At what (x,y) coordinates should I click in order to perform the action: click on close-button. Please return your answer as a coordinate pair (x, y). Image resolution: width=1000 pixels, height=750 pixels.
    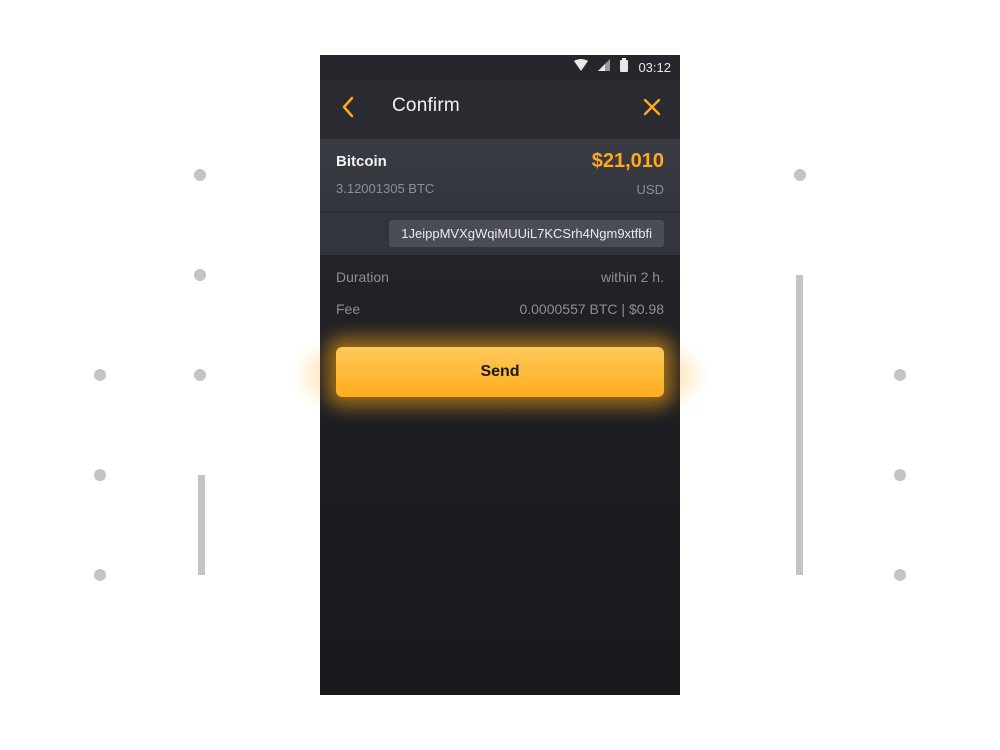
    Looking at the image, I should click on (652, 109).